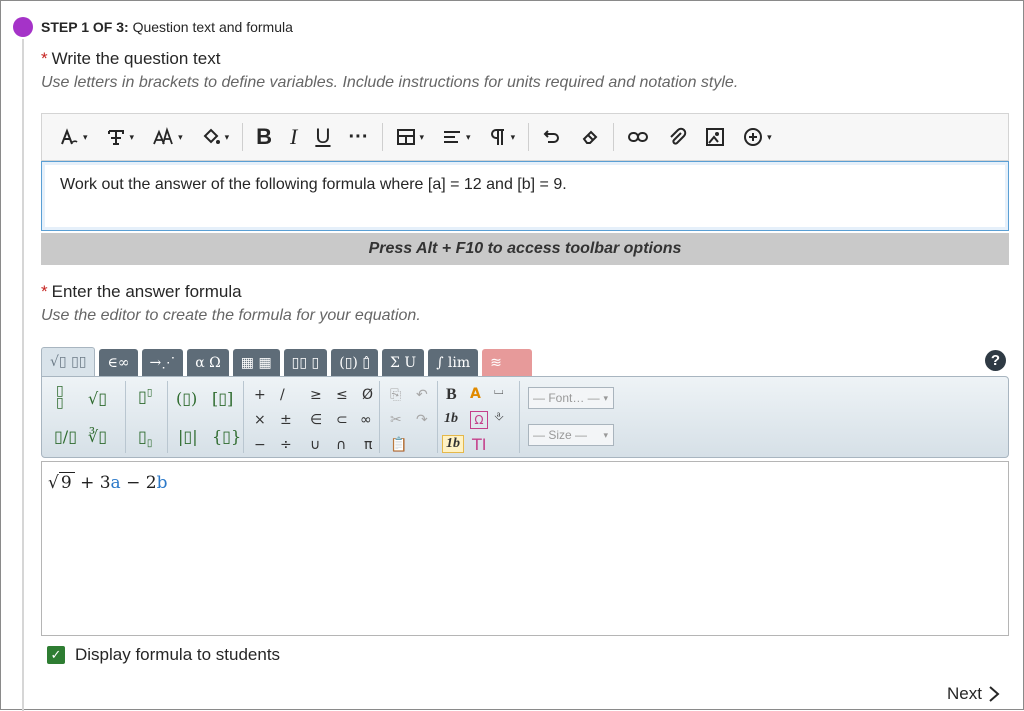 The image size is (1024, 711). Describe the element at coordinates (188, 436) in the screenshot. I see `absolute-value-icon: |▯|` at that location.